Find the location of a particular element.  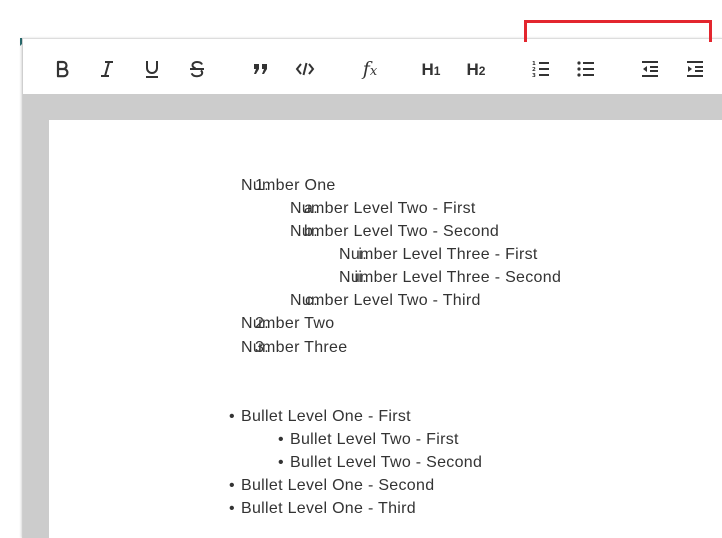

bullet-list-button is located at coordinates (586, 69).